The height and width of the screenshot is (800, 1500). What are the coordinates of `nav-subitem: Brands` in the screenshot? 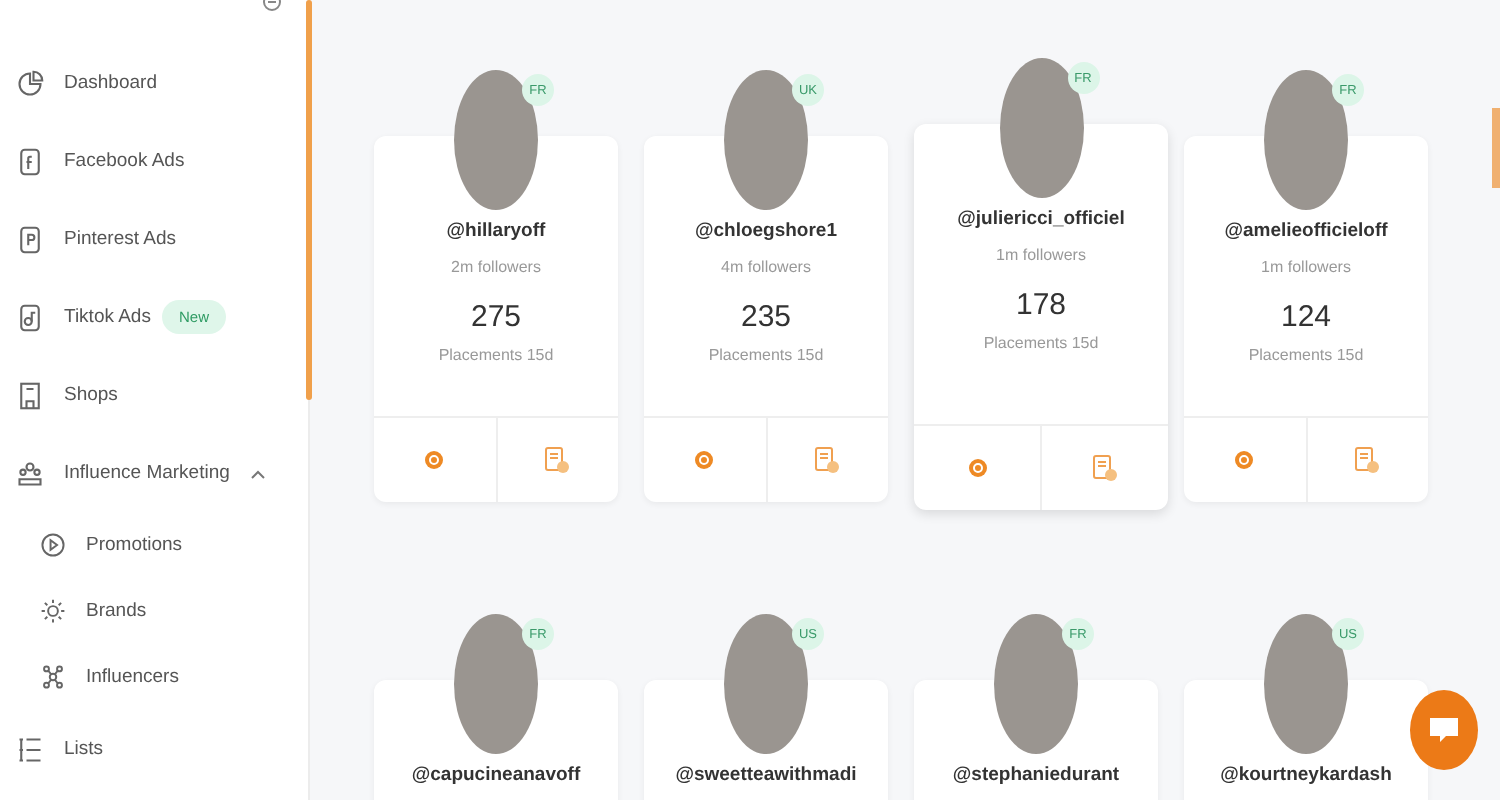 It's located at (162, 611).